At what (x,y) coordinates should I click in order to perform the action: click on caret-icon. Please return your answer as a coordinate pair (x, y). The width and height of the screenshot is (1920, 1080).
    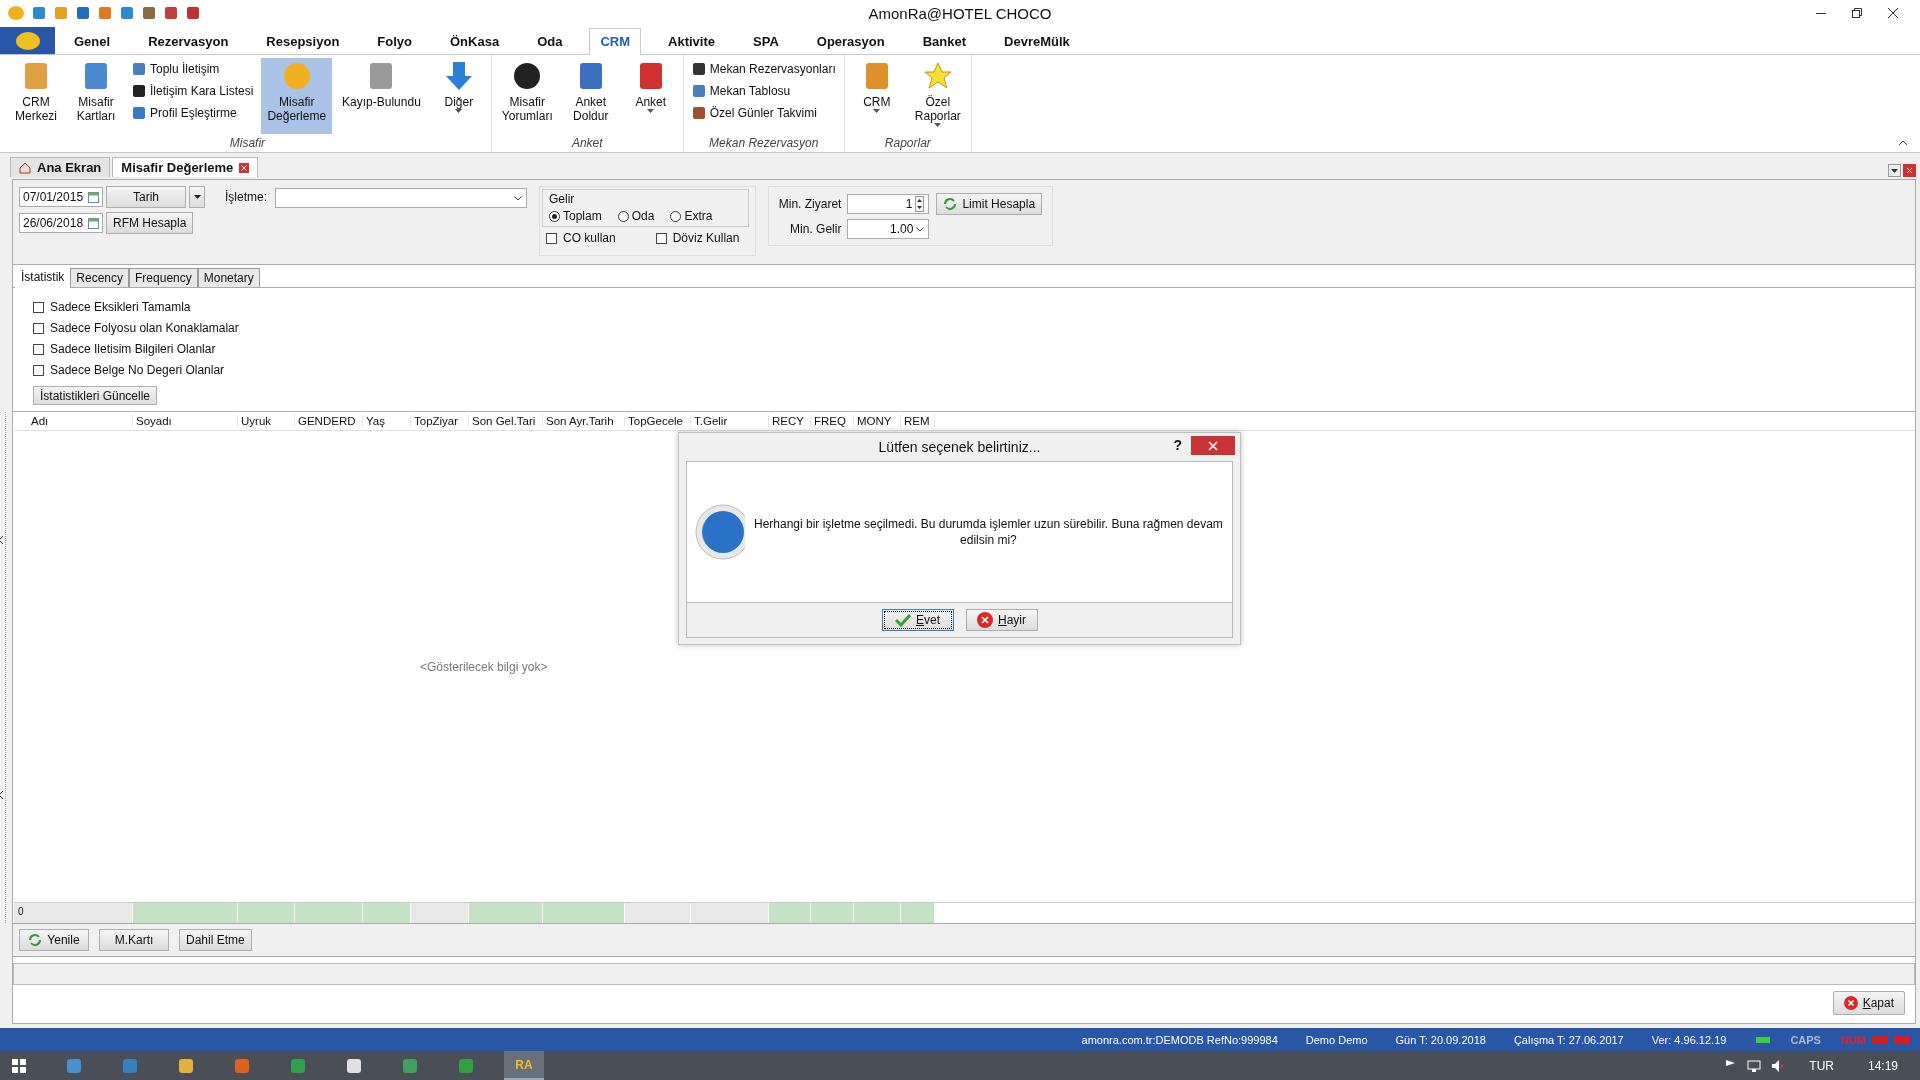
    Looking at the image, I should click on (877, 111).